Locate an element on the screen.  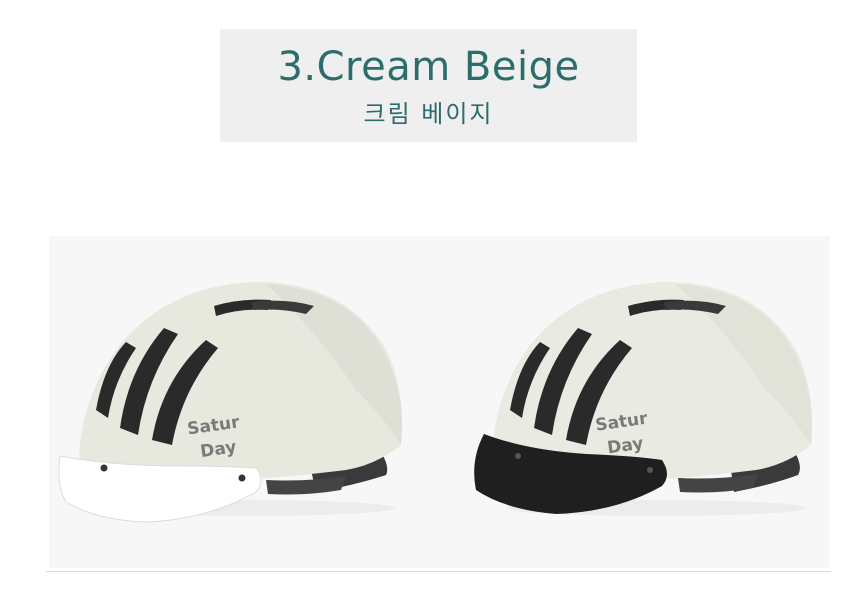
color-name-title: 3.Cream Beige is located at coordinates (428, 67).